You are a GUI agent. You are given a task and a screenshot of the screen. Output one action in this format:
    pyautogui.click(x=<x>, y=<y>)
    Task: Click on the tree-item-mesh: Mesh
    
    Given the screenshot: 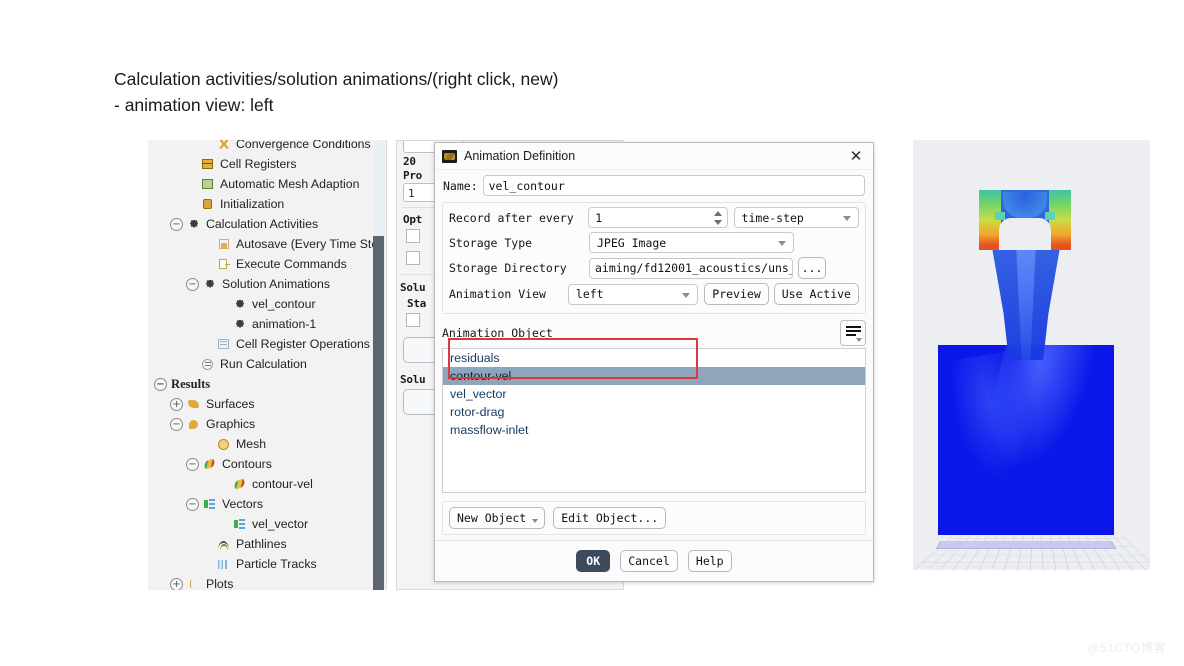 What is the action you would take?
    pyautogui.click(x=267, y=444)
    